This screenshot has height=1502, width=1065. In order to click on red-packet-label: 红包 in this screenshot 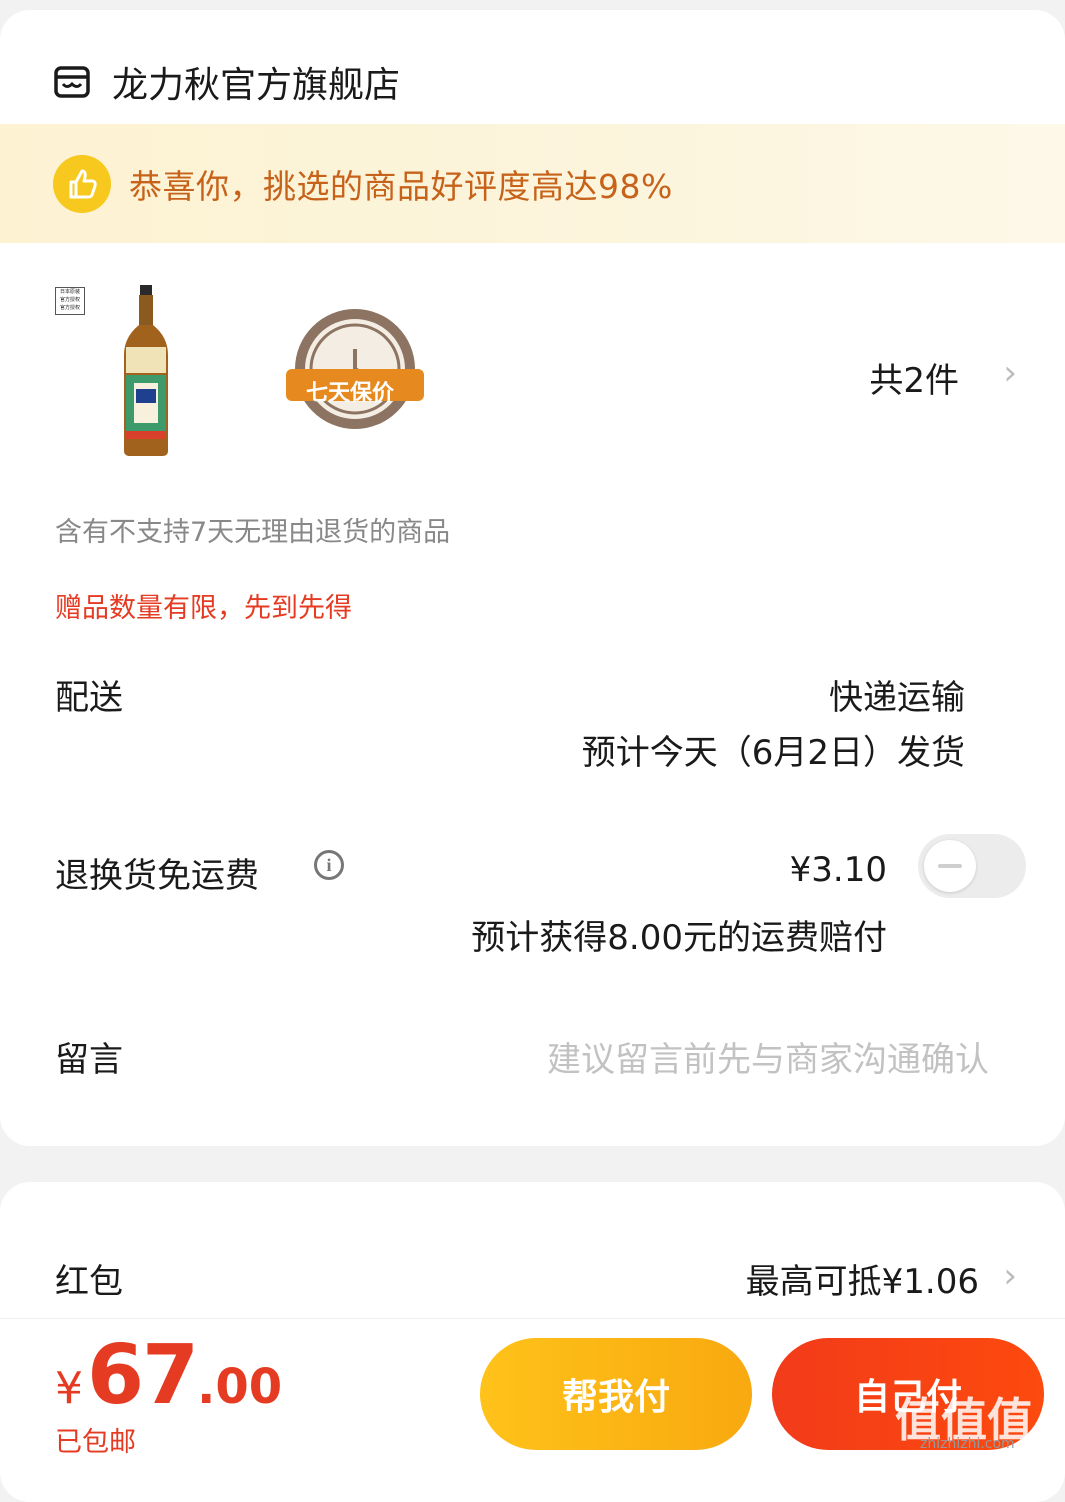, I will do `click(89, 1282)`.